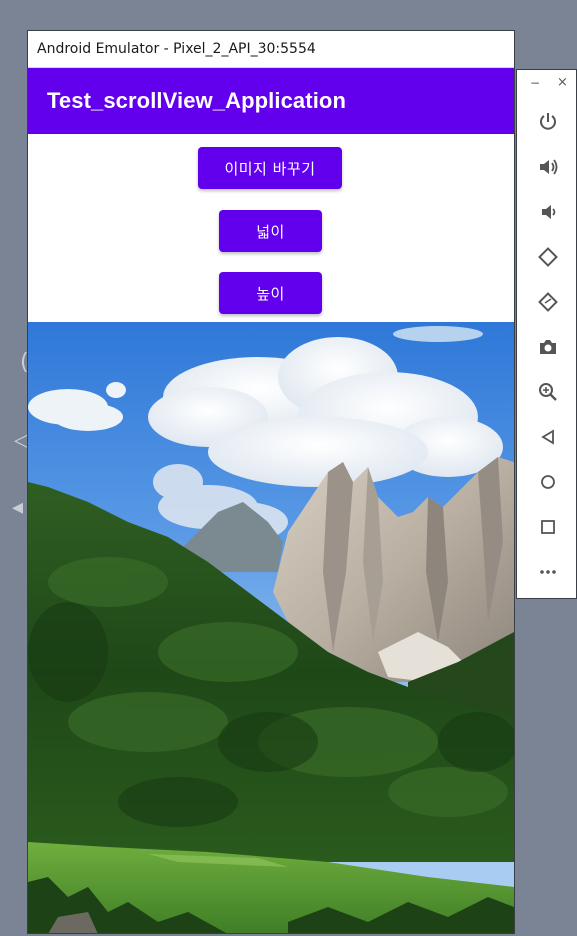 Image resolution: width=577 pixels, height=936 pixels. I want to click on rotate-right-icon, so click(548, 302).